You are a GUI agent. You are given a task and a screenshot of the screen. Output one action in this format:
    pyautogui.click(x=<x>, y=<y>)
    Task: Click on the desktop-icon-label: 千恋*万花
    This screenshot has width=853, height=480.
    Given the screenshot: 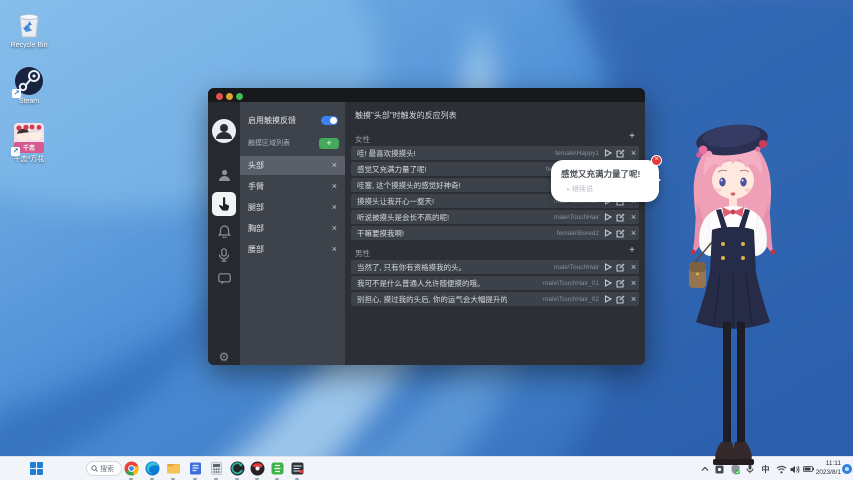 What is the action you would take?
    pyautogui.click(x=29, y=159)
    